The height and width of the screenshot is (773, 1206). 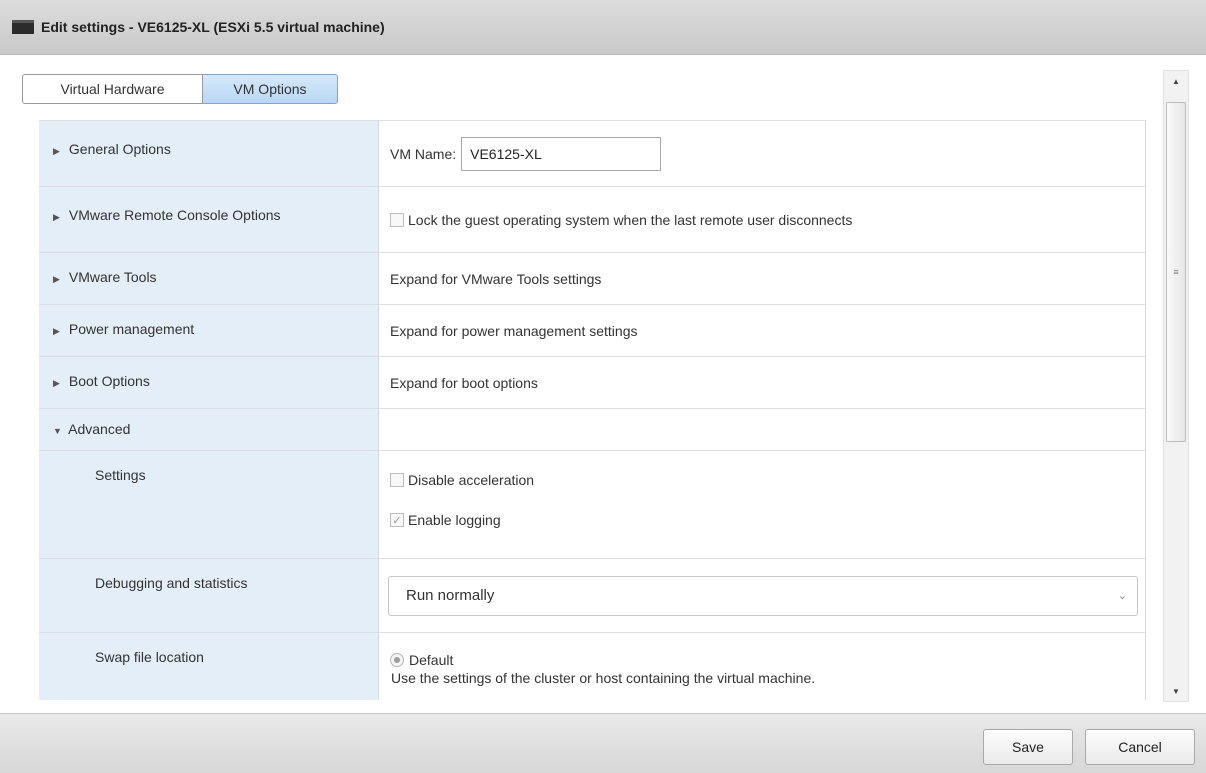 What do you see at coordinates (57, 431) in the screenshot?
I see `triangle-down-icon: ▼` at bounding box center [57, 431].